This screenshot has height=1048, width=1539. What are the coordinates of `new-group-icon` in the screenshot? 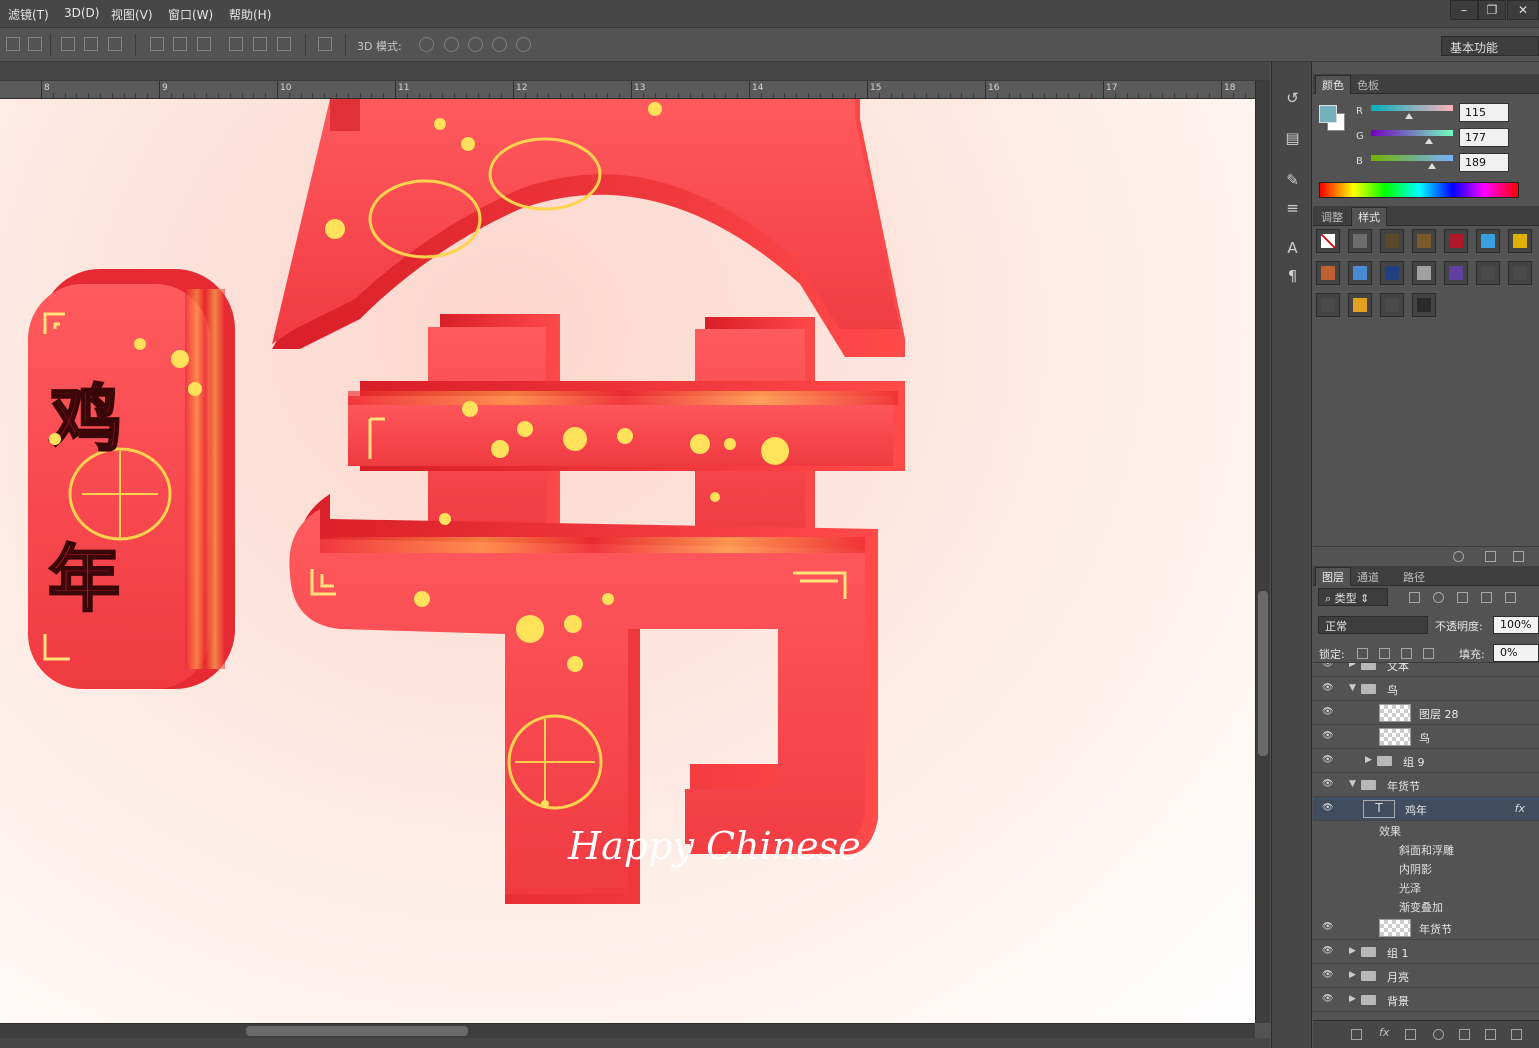 It's located at (1464, 1034).